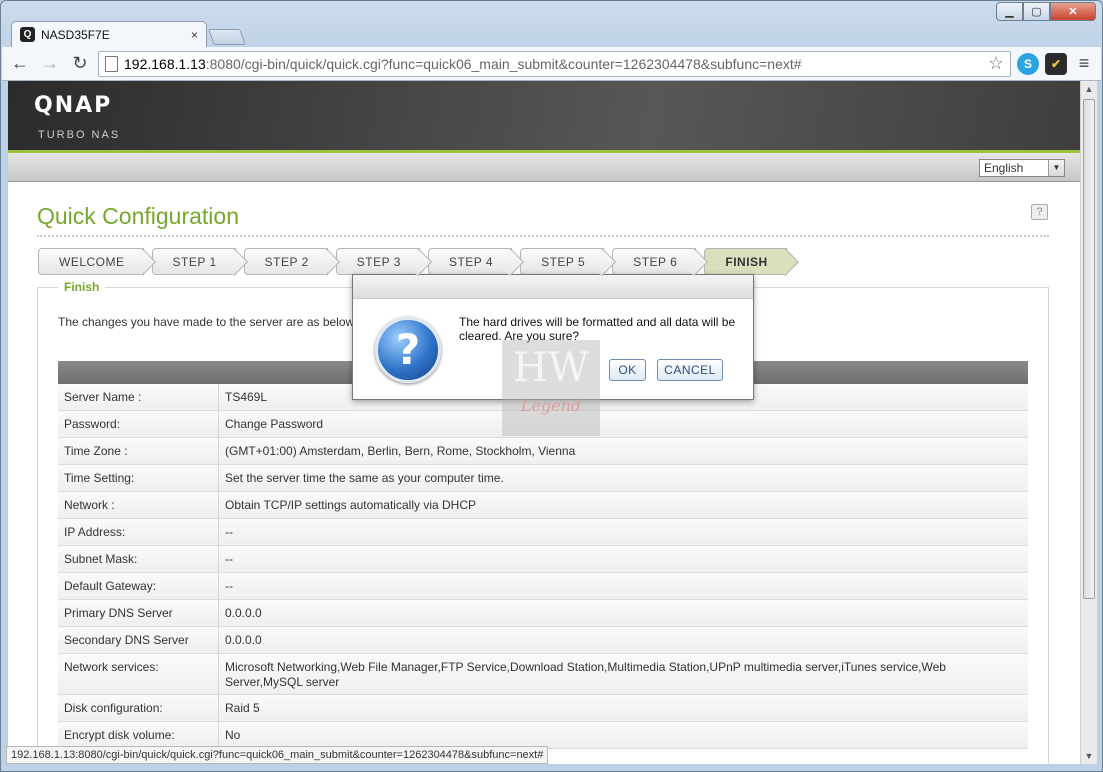 This screenshot has width=1103, height=772. I want to click on tab-strip: Q NASD35F7E ×, so click(128, 34).